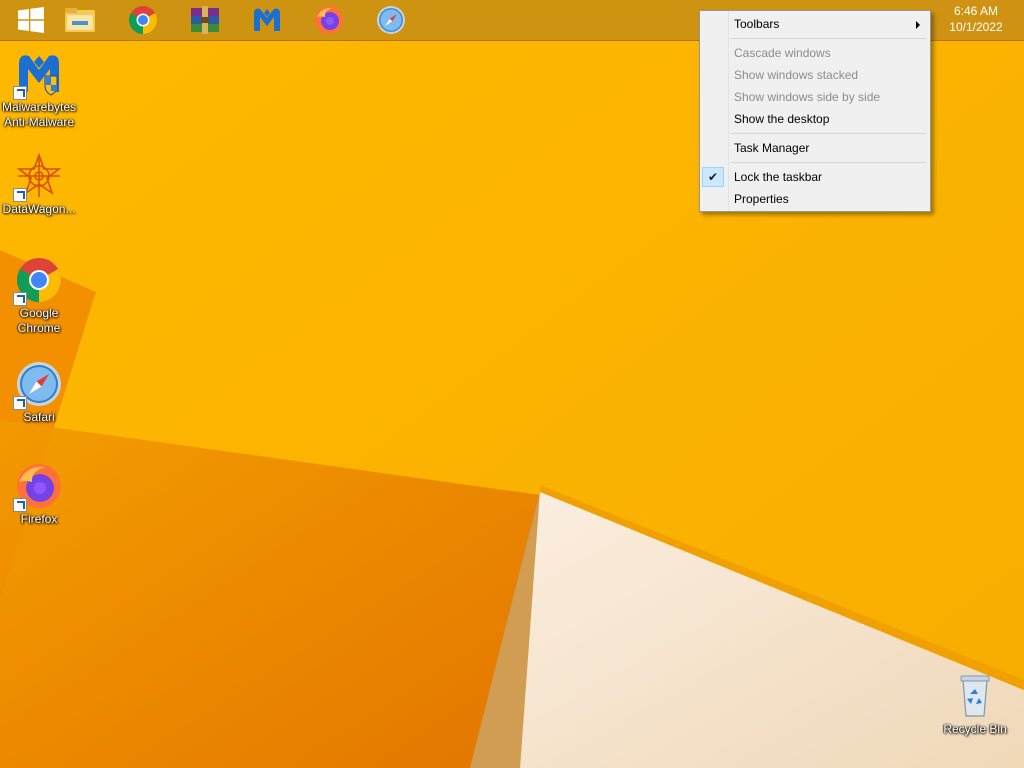  Describe the element at coordinates (39, 417) in the screenshot. I see `desktop-icon-label: Safari` at that location.